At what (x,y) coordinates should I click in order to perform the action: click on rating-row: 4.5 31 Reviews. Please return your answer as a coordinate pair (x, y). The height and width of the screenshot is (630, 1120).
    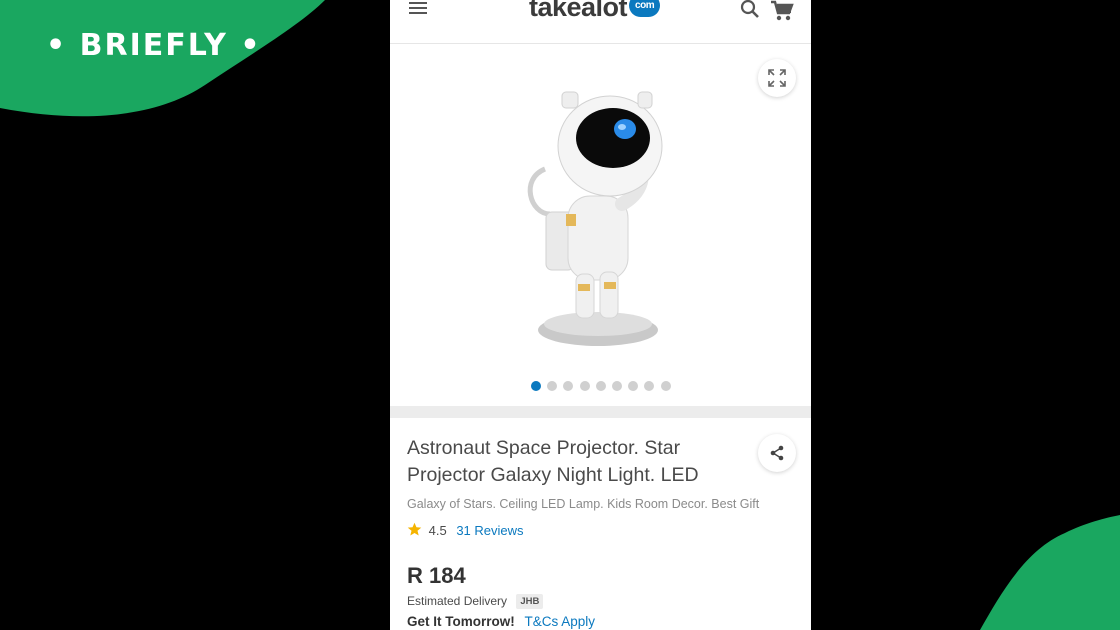
    Looking at the image, I should click on (465, 530).